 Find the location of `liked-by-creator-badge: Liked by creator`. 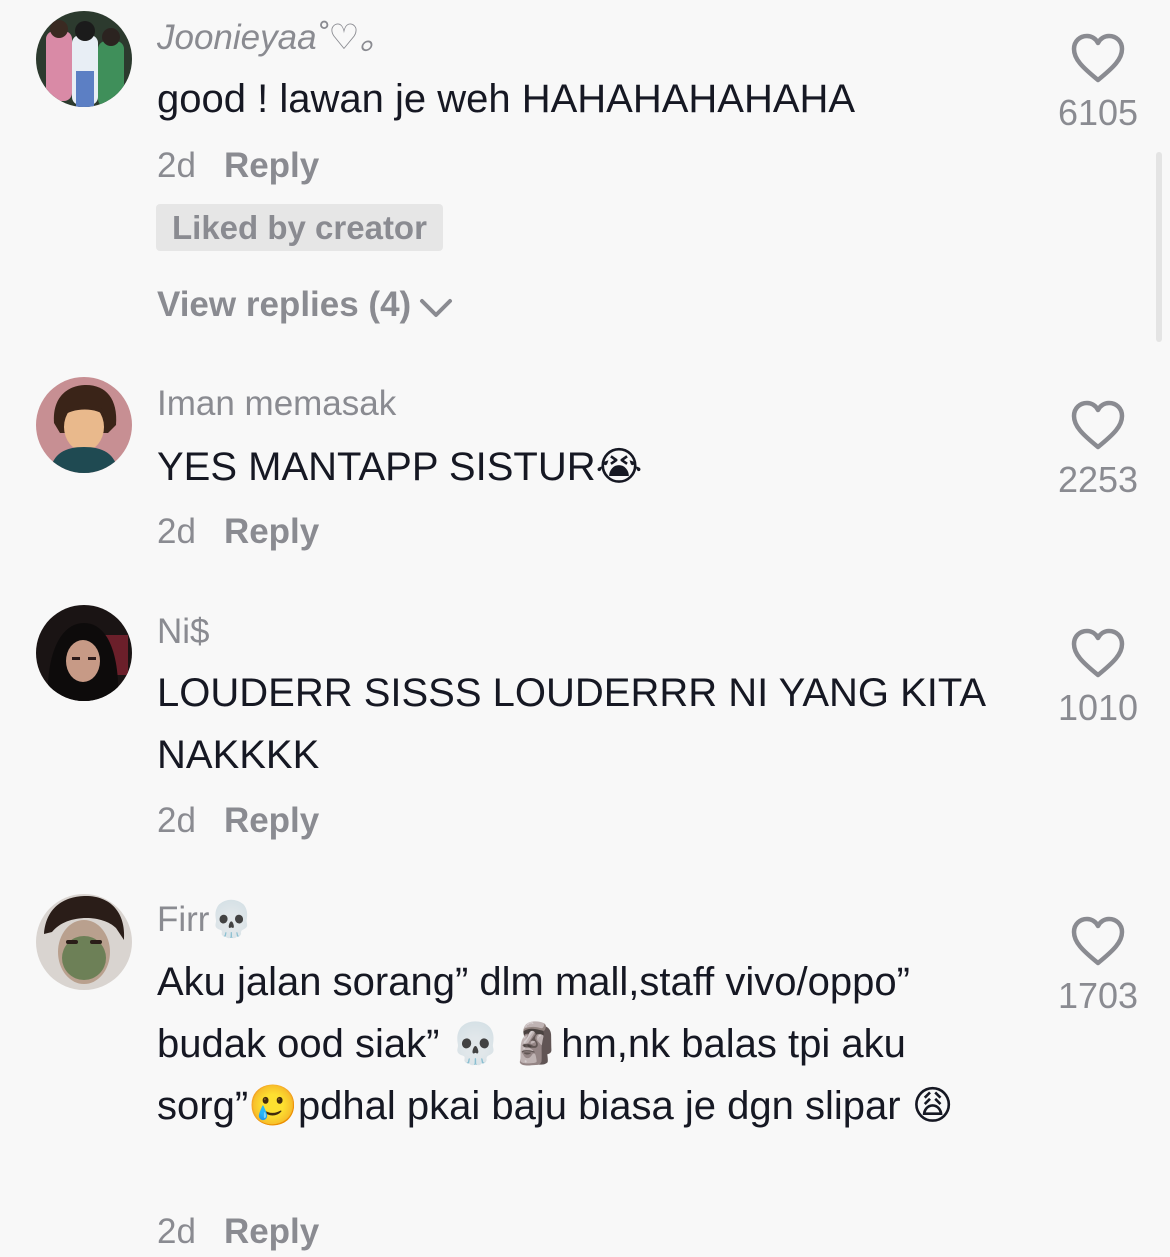

liked-by-creator-badge: Liked by creator is located at coordinates (299, 227).